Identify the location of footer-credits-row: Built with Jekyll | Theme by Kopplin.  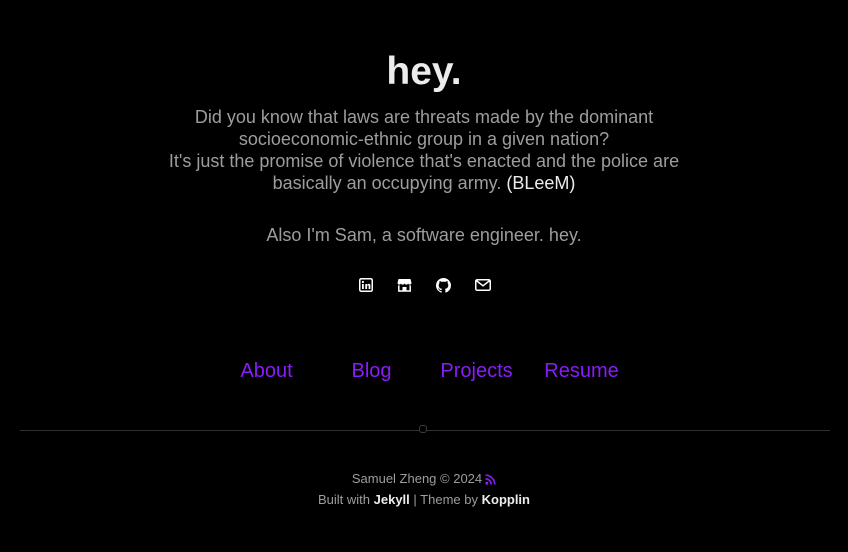
(424, 499).